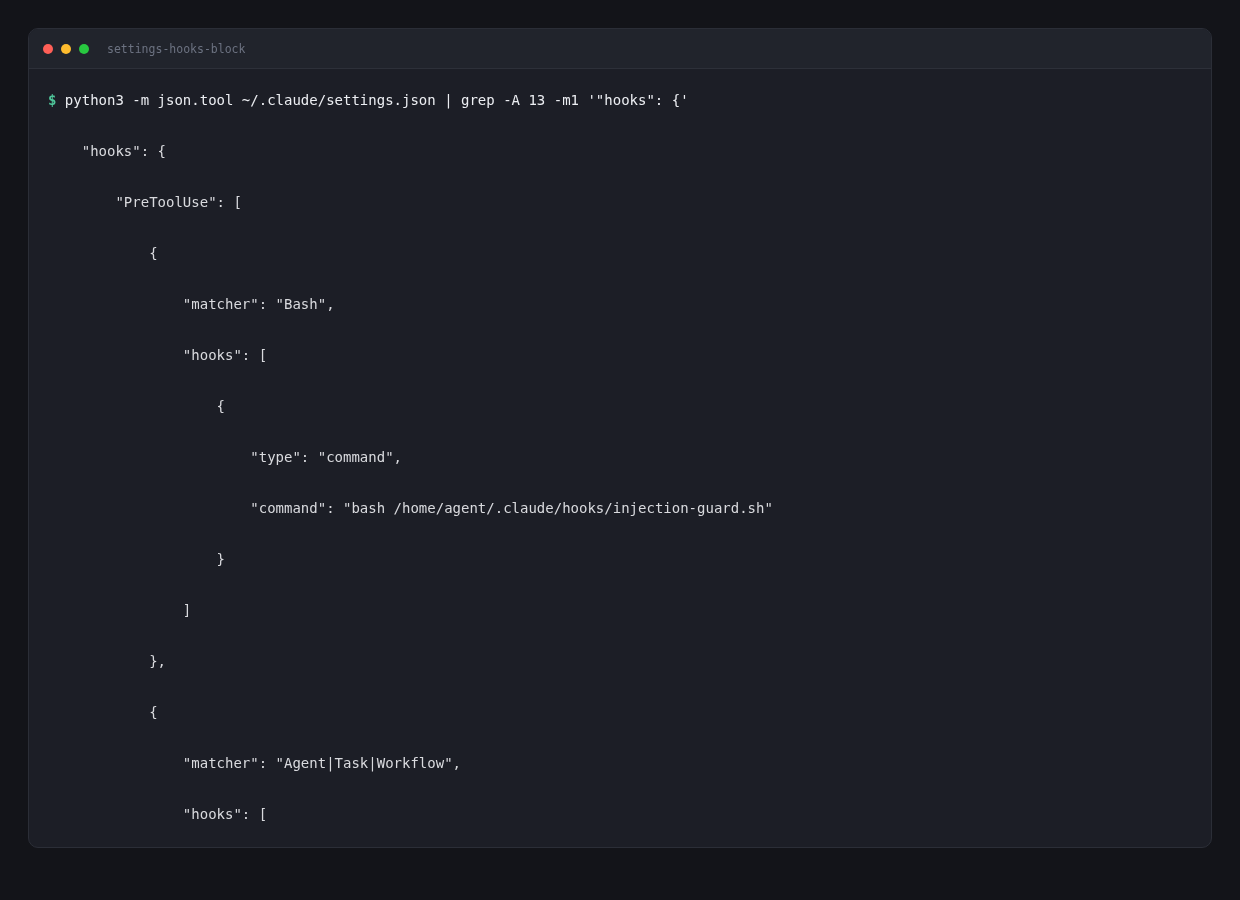 This screenshot has width=1240, height=900. Describe the element at coordinates (511, 508) in the screenshot. I see `output-line: "command": "bash /home/agent/.claude/hooks/injection-guard.sh"` at that location.